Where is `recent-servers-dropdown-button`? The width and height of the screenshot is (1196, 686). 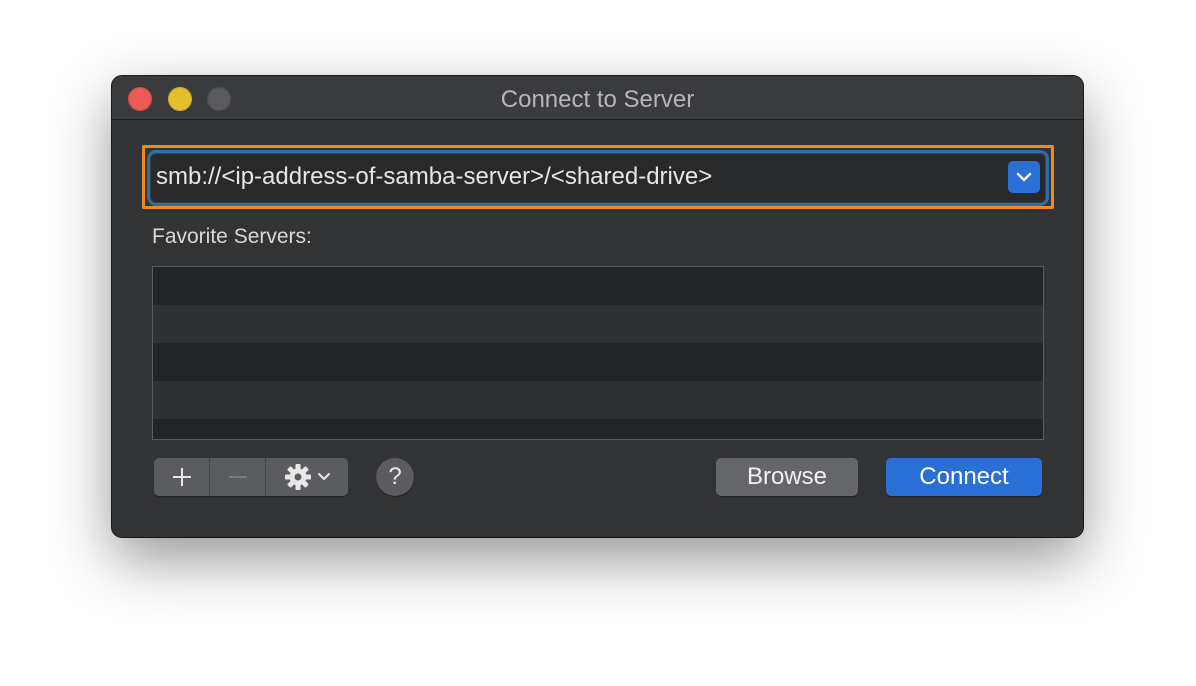
recent-servers-dropdown-button is located at coordinates (1024, 177).